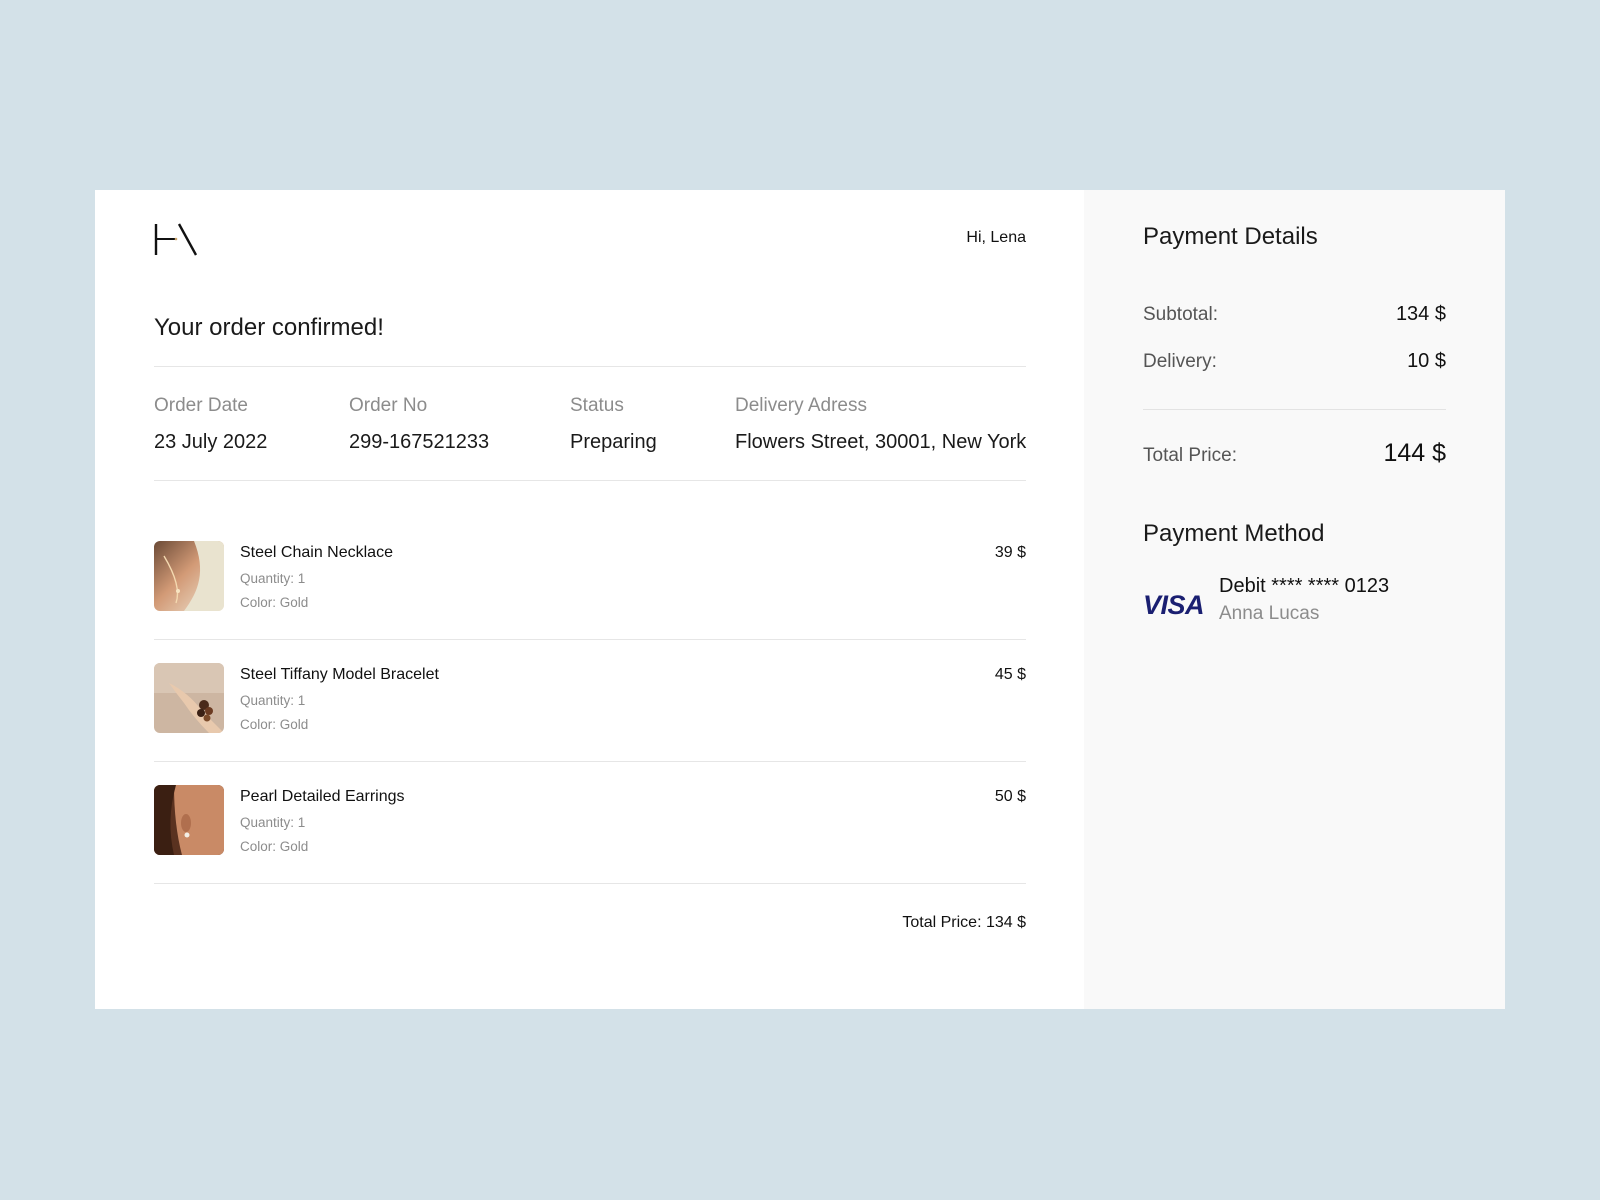 This screenshot has height=1200, width=1600. Describe the element at coordinates (1294, 453) in the screenshot. I see `total-row: Total Price: 144 $` at that location.